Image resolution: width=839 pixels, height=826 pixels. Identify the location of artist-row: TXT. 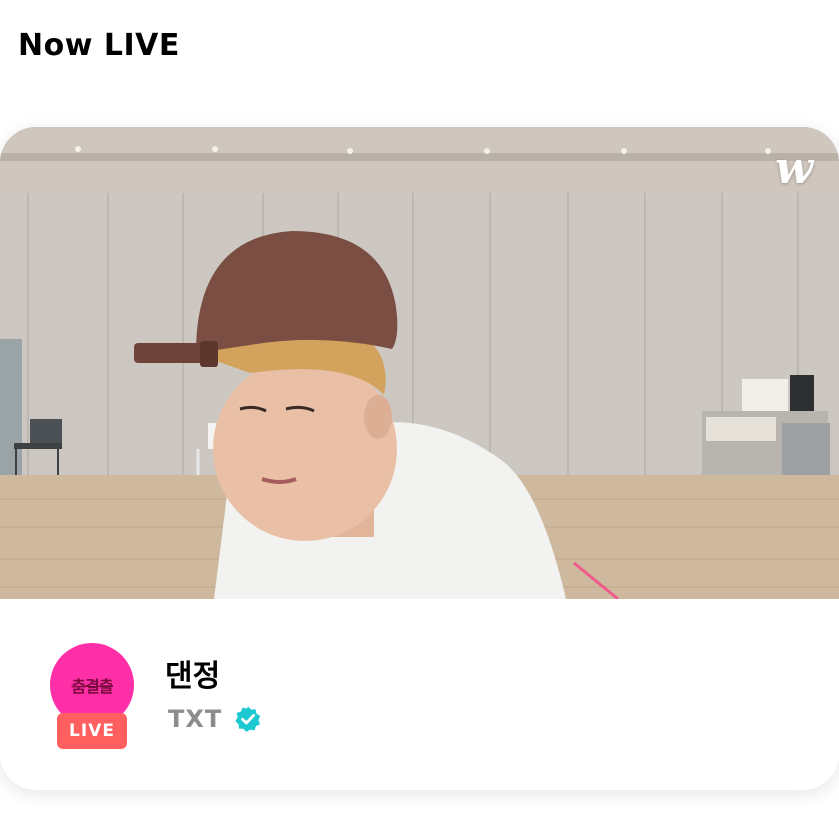
(215, 719).